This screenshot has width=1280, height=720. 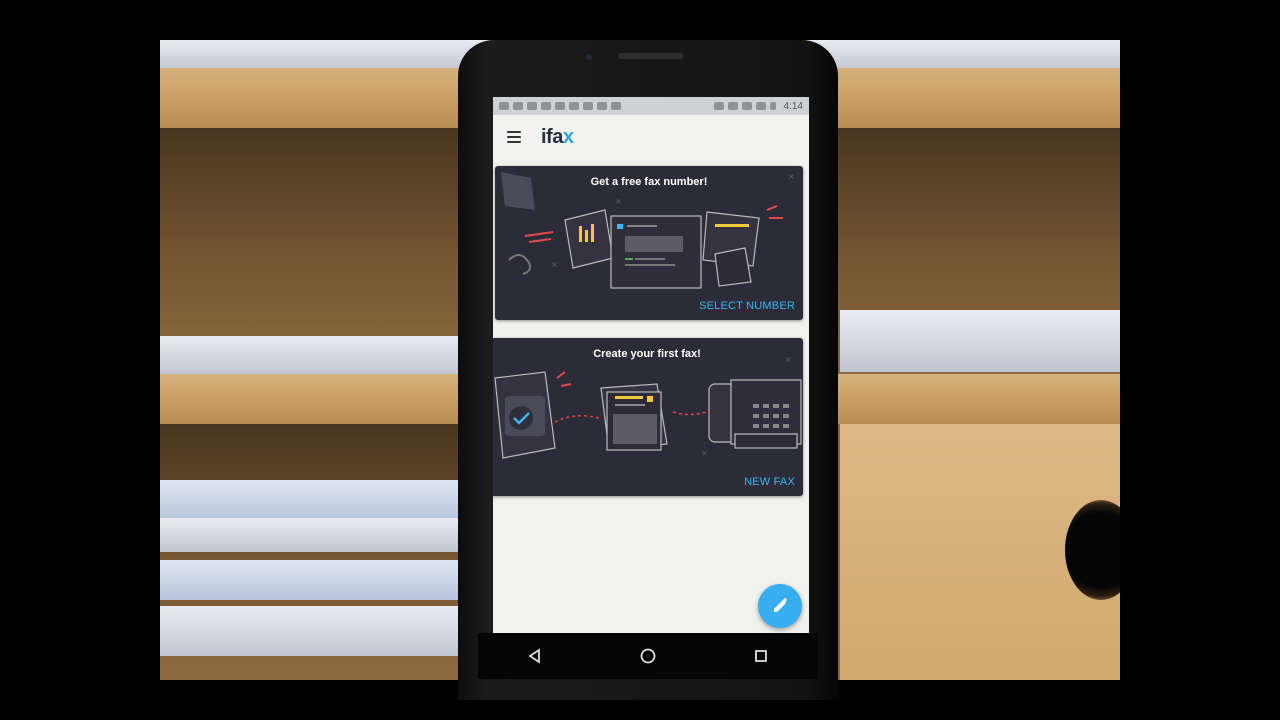 I want to click on recents-button, so click(x=761, y=656).